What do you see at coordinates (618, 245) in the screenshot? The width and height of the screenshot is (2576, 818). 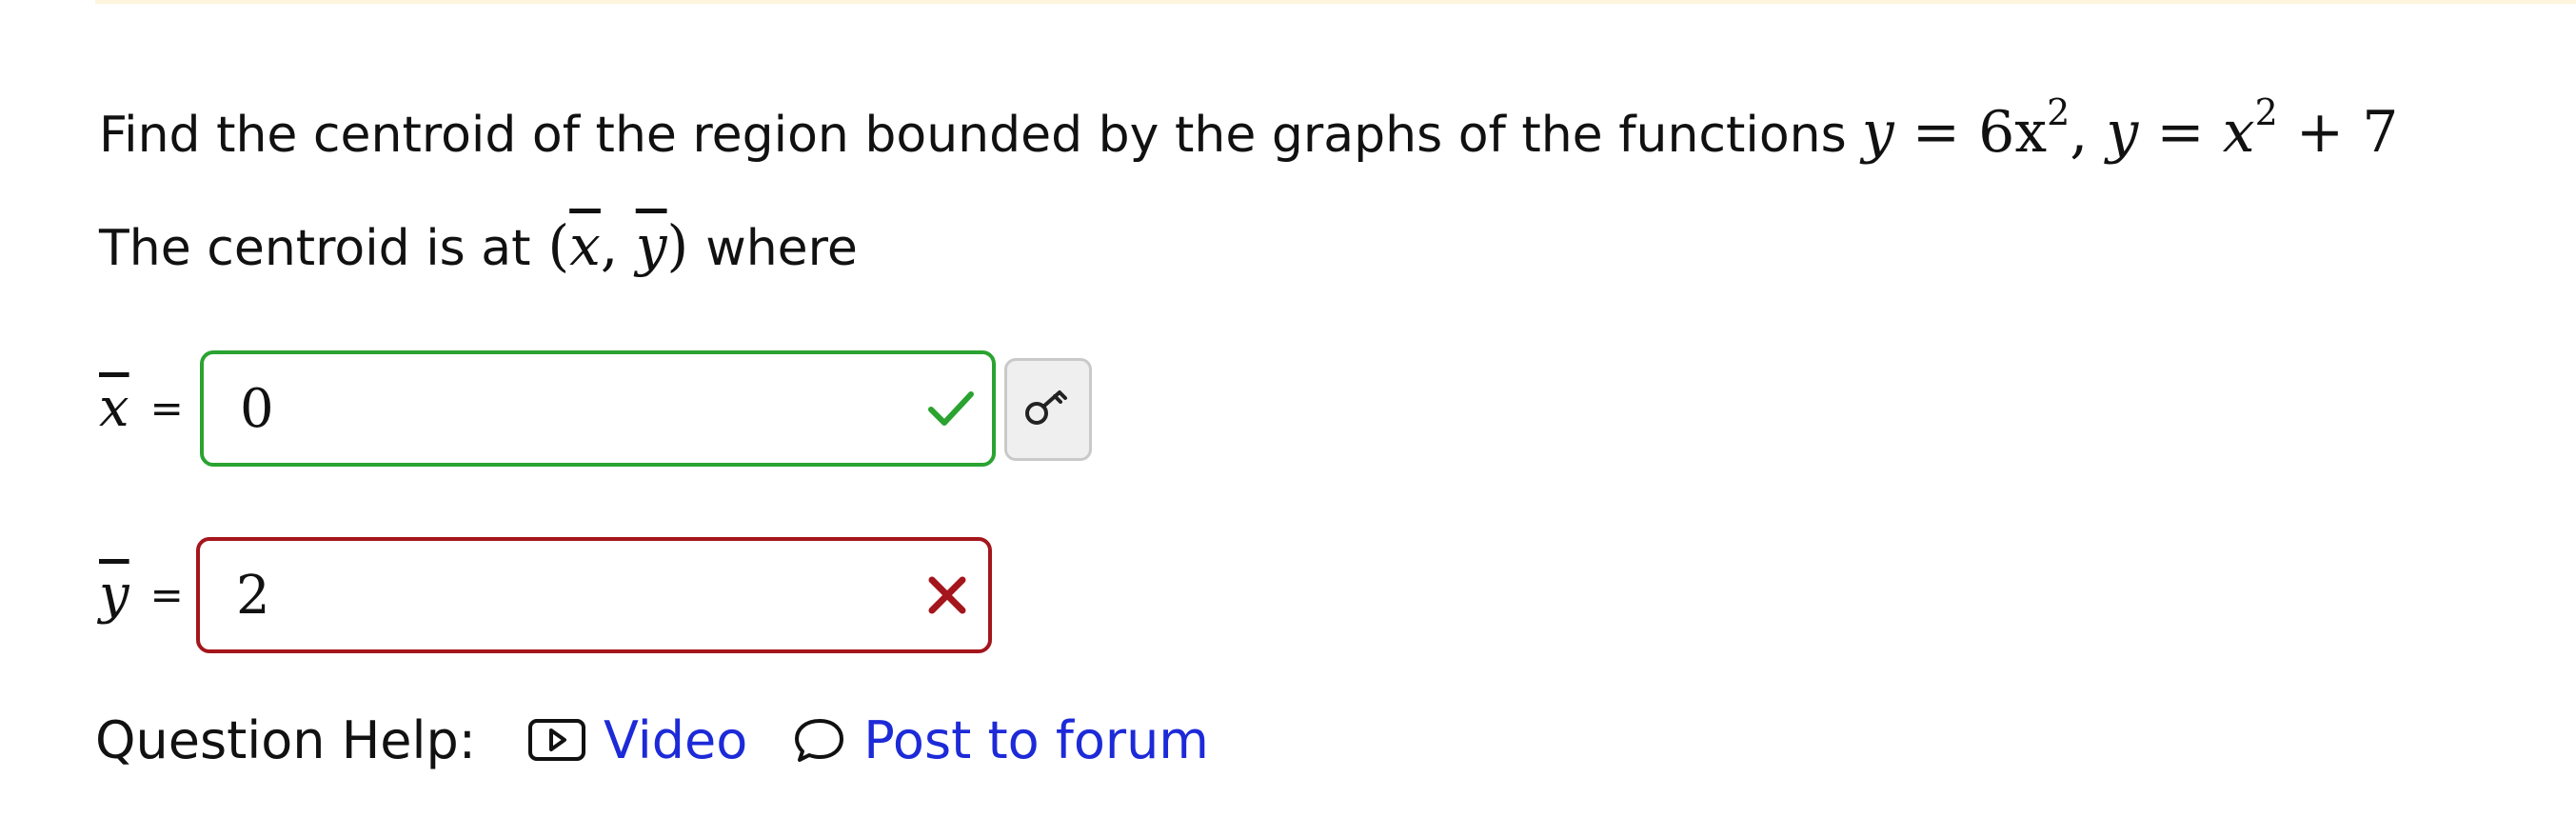 I see `centroid-point: (x, y)` at bounding box center [618, 245].